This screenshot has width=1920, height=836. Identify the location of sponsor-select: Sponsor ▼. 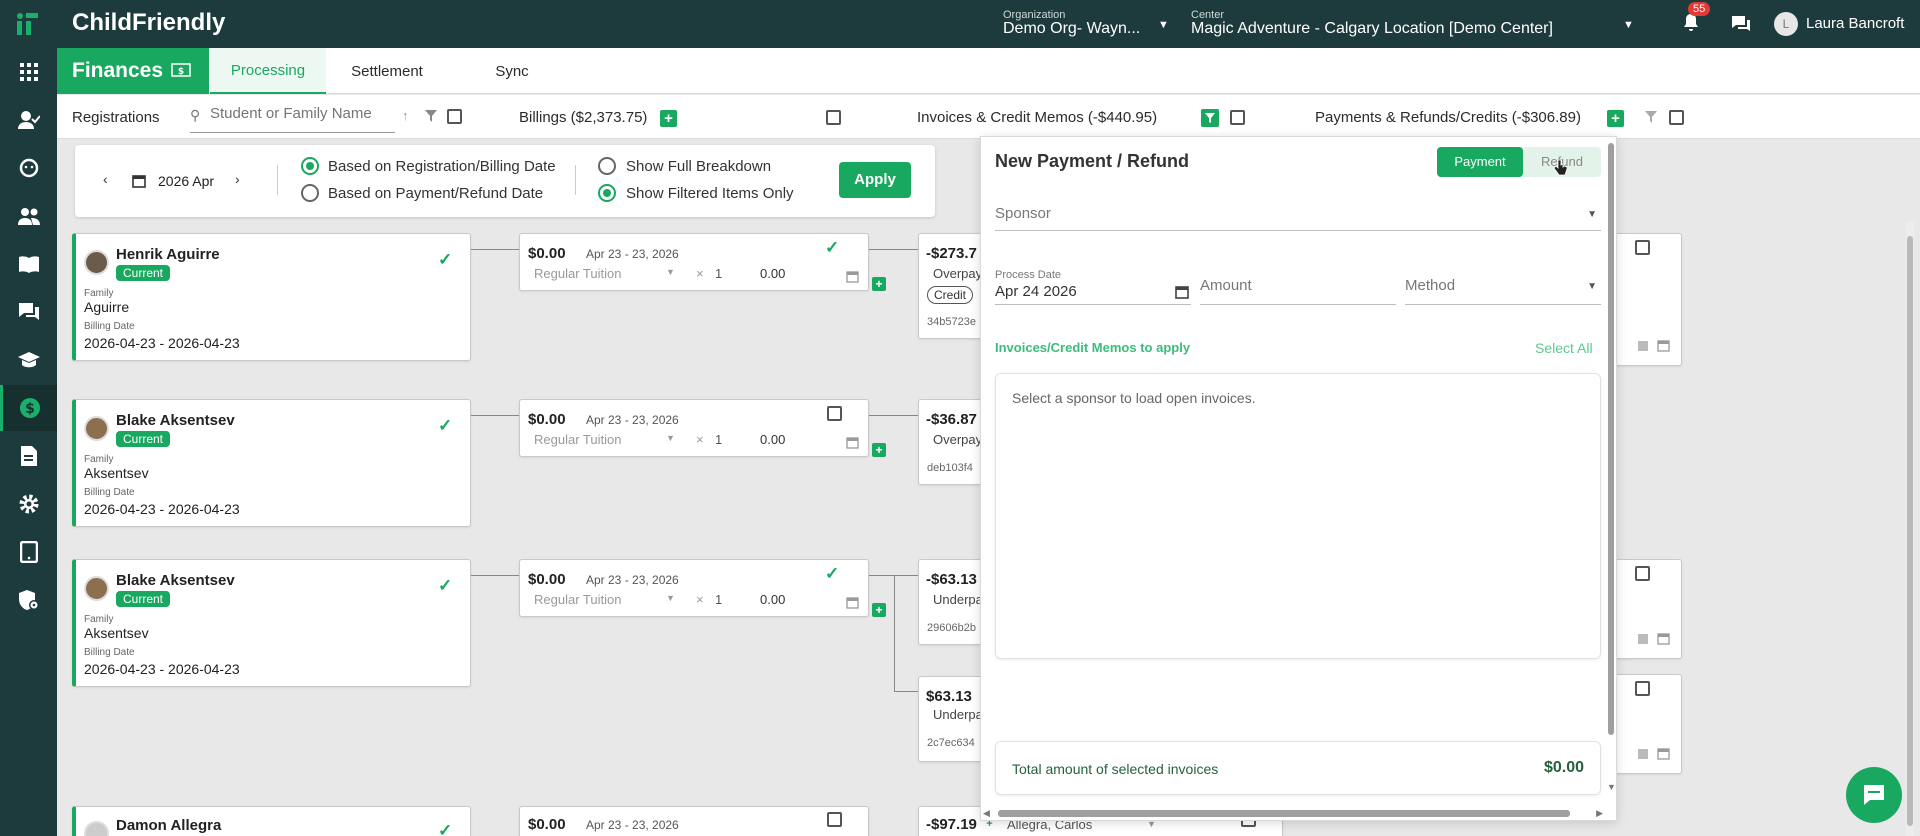
(1298, 214).